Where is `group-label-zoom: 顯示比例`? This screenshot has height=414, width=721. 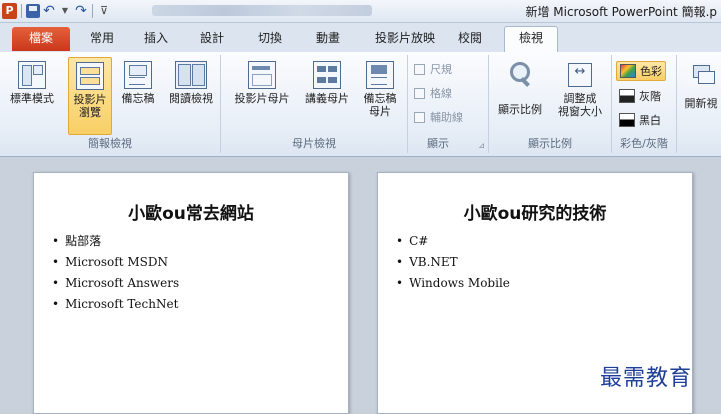
group-label-zoom: 顯示比例 is located at coordinates (550, 143).